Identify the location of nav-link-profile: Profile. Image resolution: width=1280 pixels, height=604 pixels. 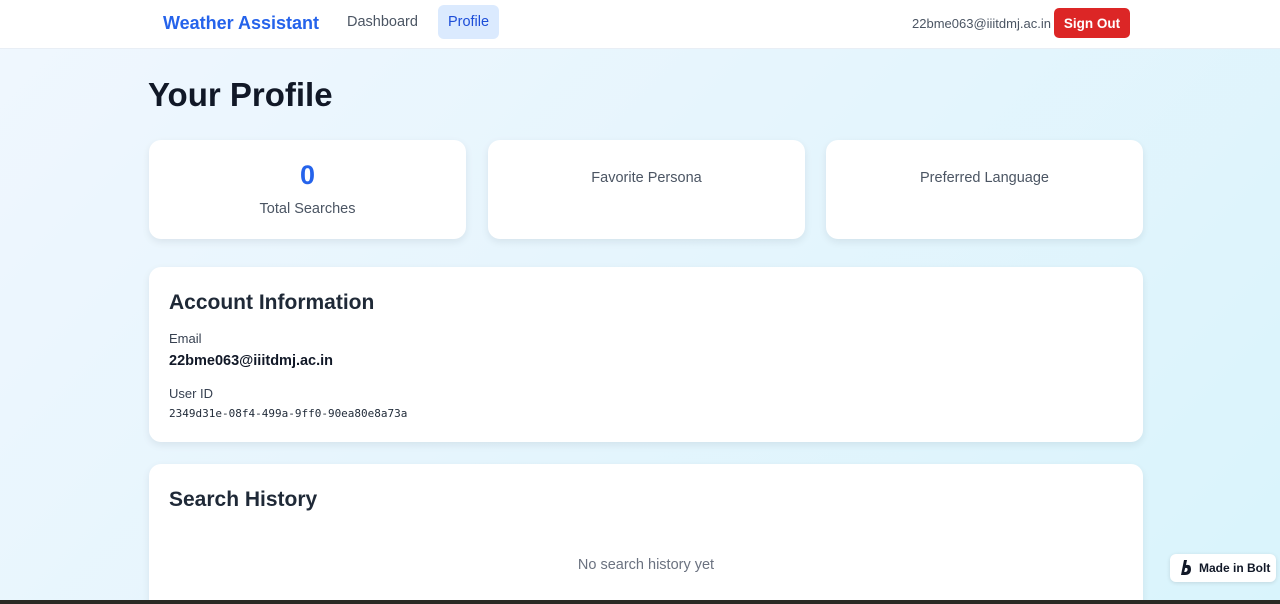
(468, 22).